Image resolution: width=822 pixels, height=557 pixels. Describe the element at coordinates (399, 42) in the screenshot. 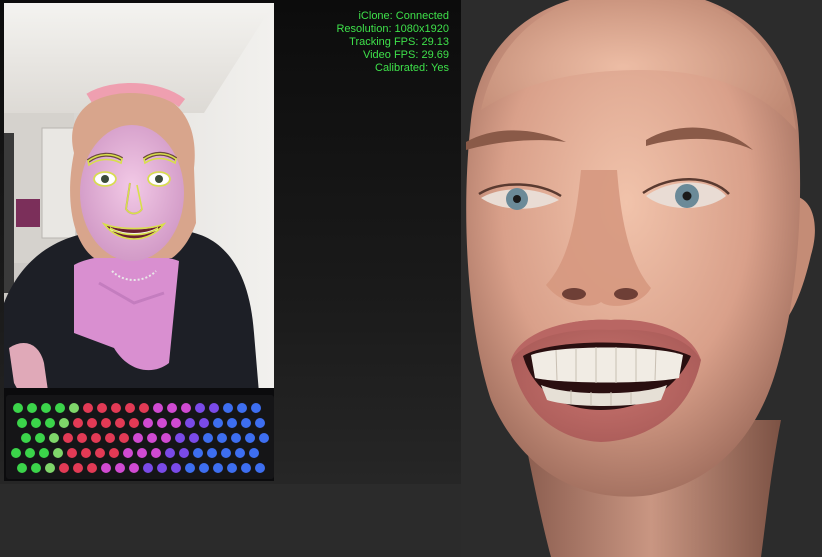

I see `tracking-fps-status: Tracking FPS: 29.13` at that location.